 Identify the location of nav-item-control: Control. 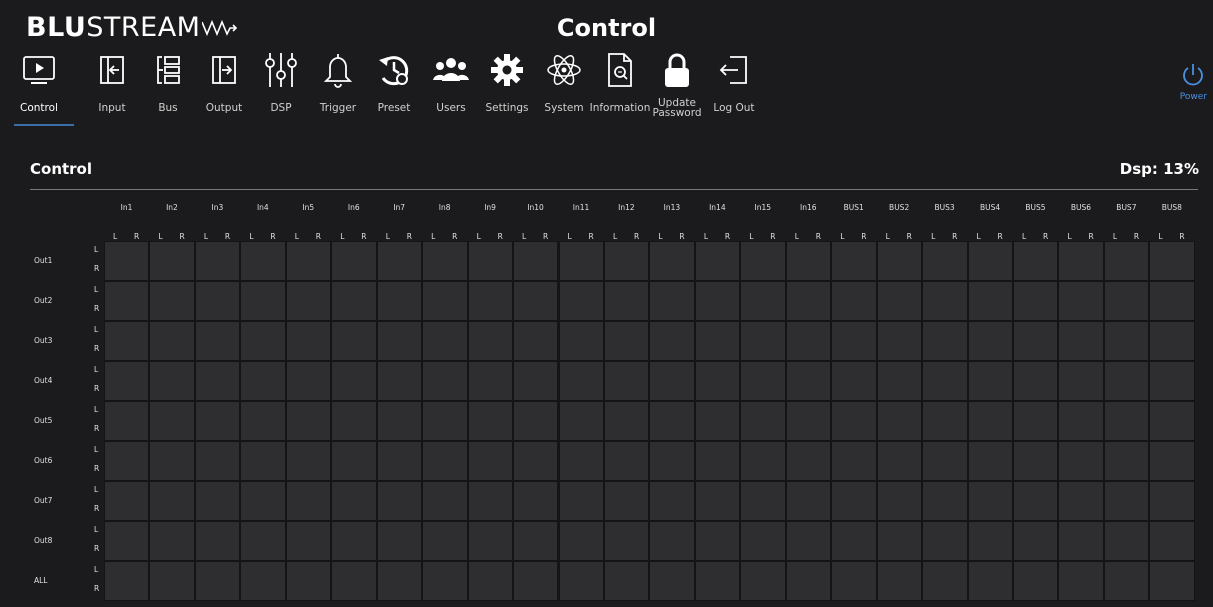
(39, 81).